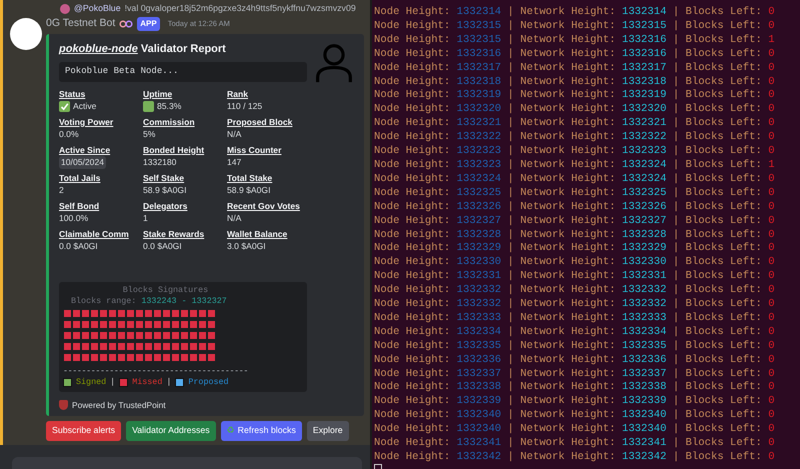 This screenshot has height=469, width=800. I want to click on terminal-line: Node Height: 1332326 | Network Height: 1332326 | Blocks Left: 0, so click(575, 207).